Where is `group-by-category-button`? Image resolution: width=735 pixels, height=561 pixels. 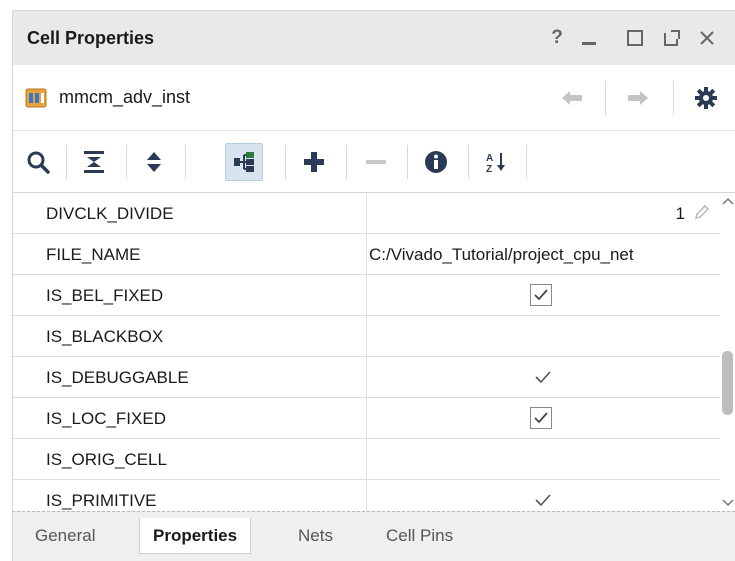 group-by-category-button is located at coordinates (244, 162).